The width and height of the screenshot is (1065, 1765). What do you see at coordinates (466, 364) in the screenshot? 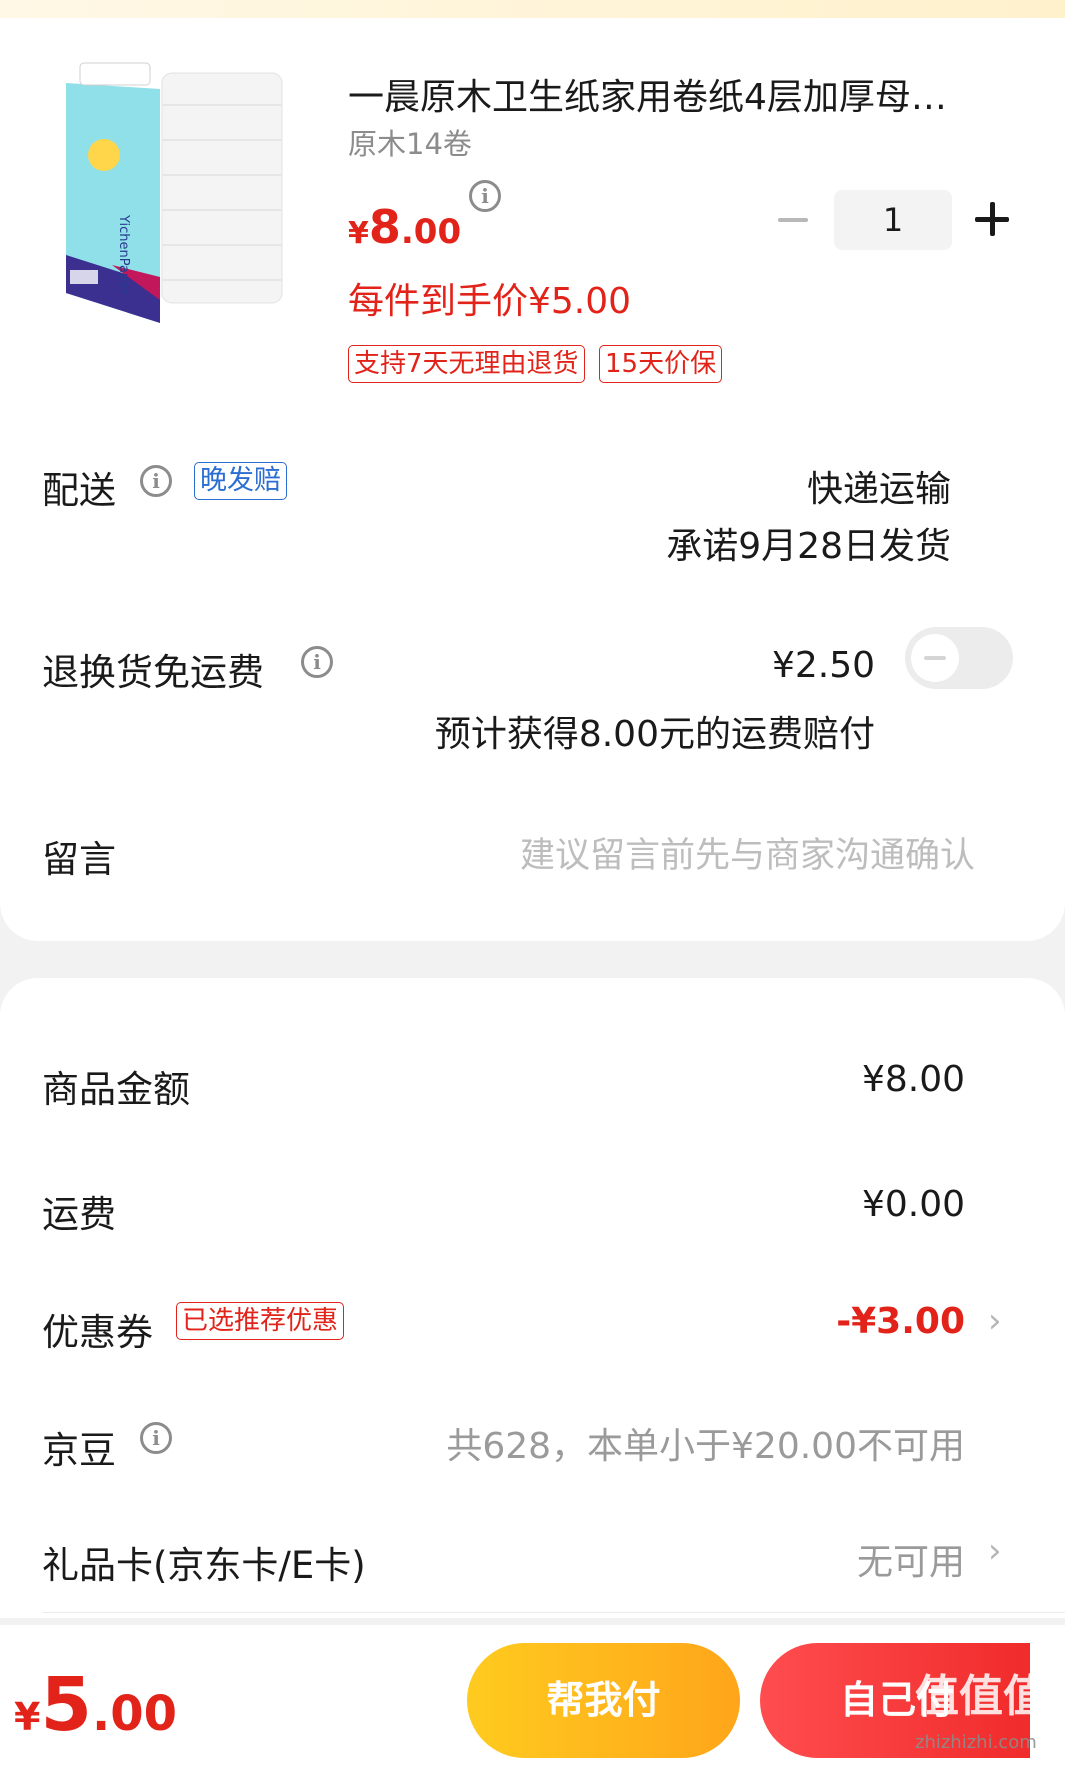
I see `return-policy-tag: 支持7天无理由退货` at bounding box center [466, 364].